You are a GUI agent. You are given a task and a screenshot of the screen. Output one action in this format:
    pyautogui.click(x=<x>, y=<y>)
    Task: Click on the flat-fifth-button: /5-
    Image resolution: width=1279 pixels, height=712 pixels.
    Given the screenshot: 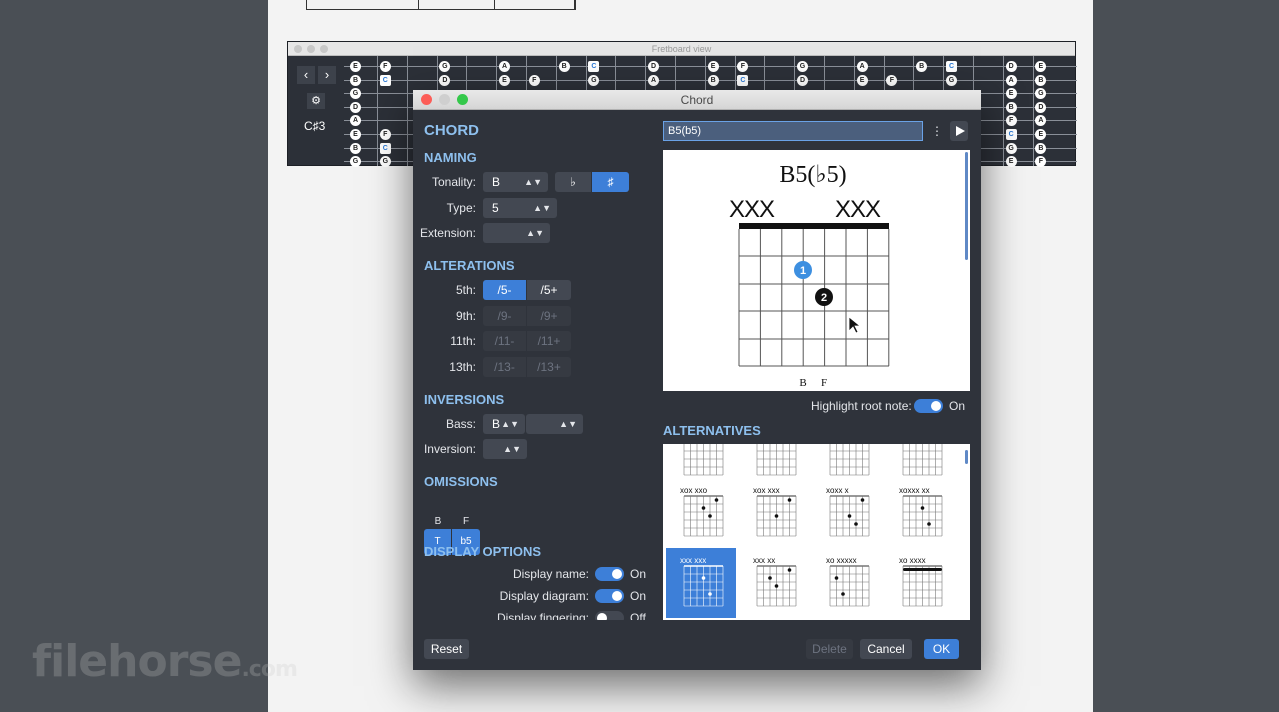 What is the action you would take?
    pyautogui.click(x=505, y=290)
    